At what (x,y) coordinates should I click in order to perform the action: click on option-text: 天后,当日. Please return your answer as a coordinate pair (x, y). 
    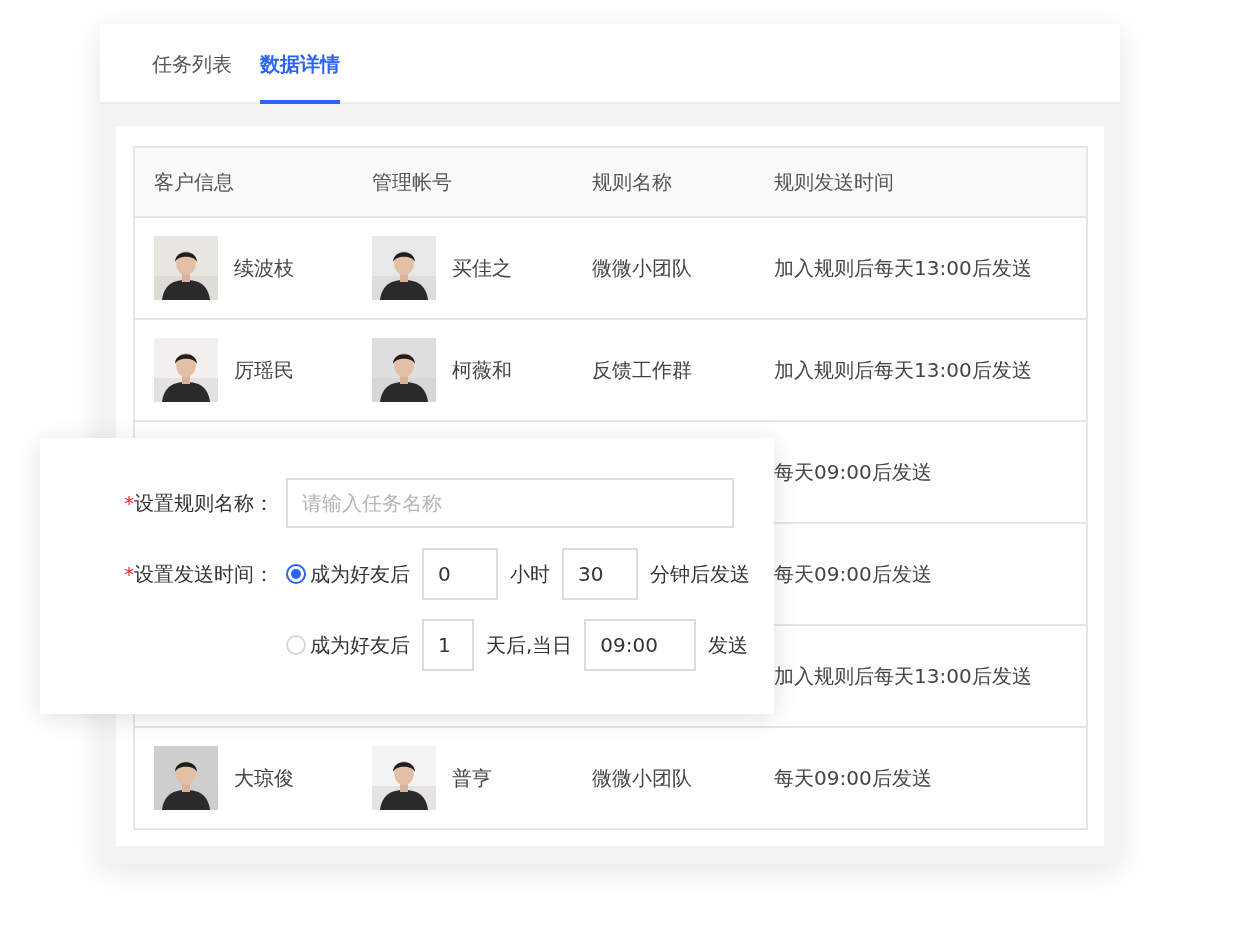
    Looking at the image, I should click on (529, 645).